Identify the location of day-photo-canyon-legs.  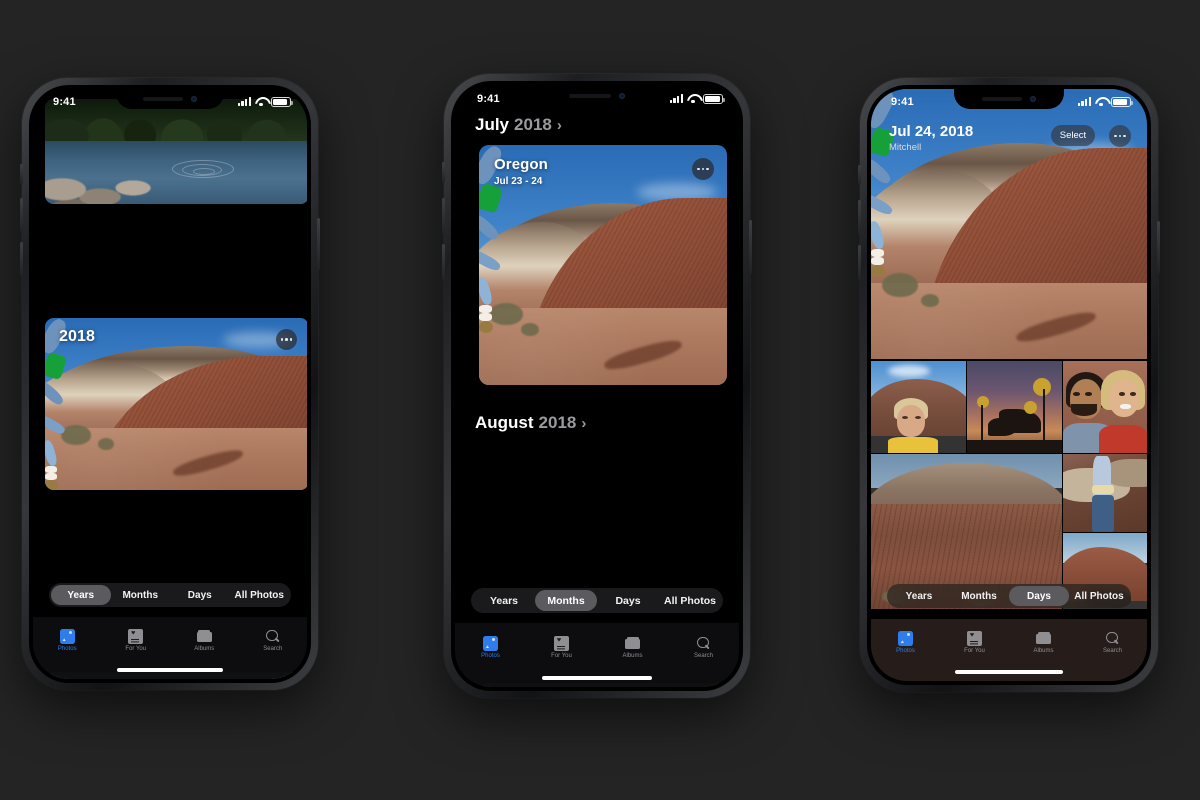
(1105, 493).